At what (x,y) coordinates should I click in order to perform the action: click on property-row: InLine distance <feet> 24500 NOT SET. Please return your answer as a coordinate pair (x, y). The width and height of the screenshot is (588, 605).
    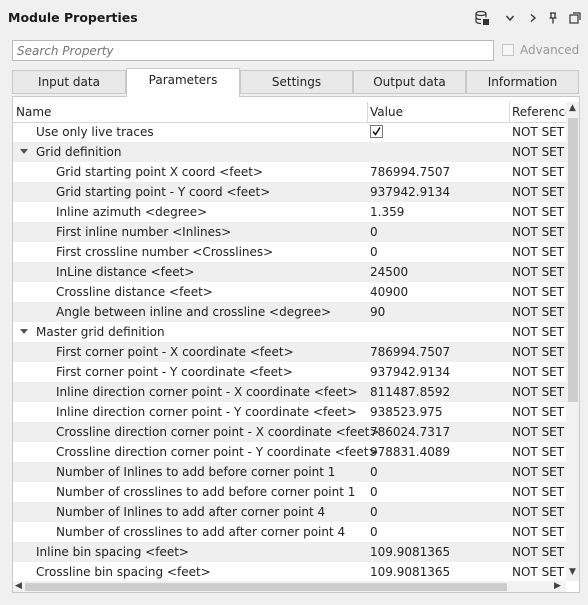
    Looking at the image, I should click on (289, 272).